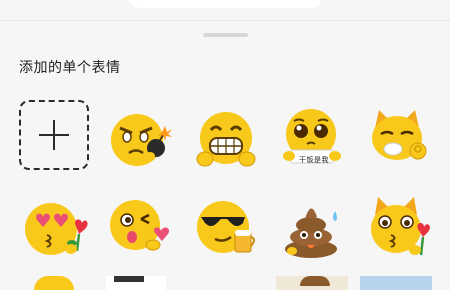 The width and height of the screenshot is (450, 290). I want to click on sticker-grinning-teeth, so click(226, 139).